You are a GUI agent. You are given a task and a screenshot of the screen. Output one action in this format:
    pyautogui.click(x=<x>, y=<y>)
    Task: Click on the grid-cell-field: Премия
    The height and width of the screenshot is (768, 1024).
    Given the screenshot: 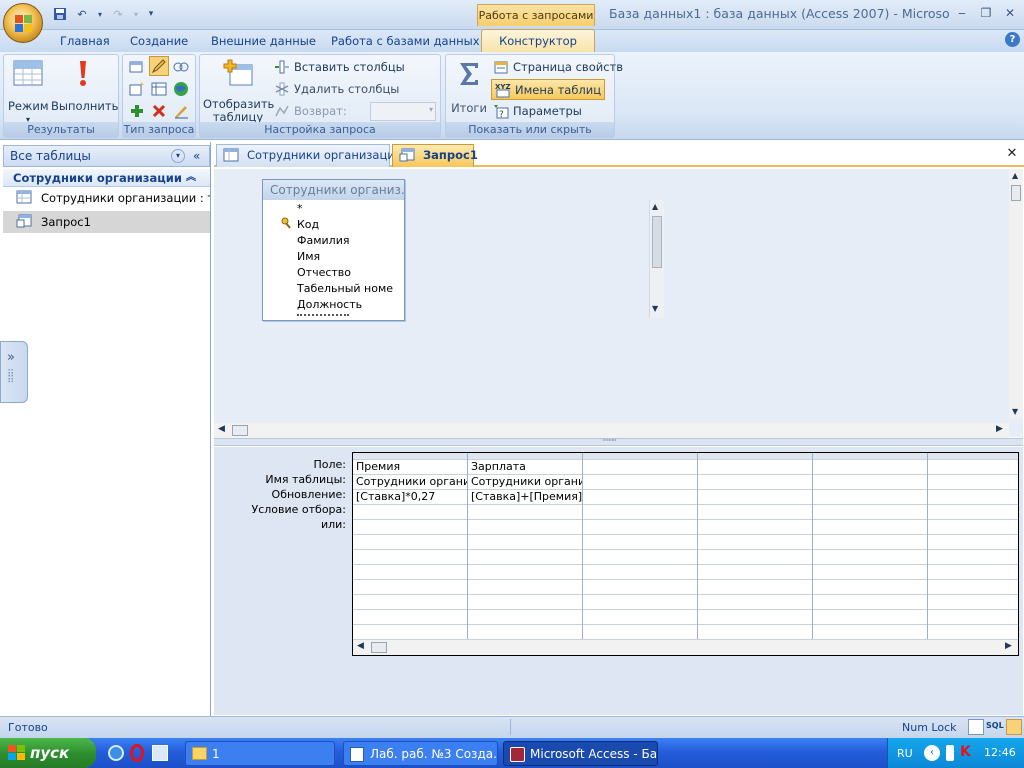 What is the action you would take?
    pyautogui.click(x=410, y=466)
    